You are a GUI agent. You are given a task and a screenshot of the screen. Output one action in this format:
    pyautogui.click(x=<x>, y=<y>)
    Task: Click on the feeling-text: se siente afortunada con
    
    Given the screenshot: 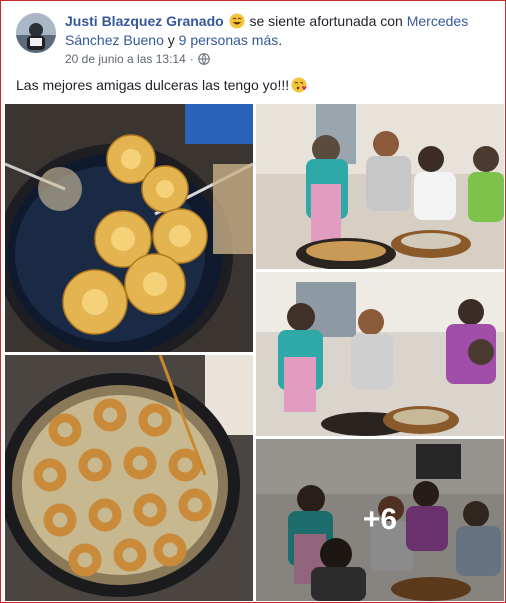 What is the action you would take?
    pyautogui.click(x=326, y=21)
    